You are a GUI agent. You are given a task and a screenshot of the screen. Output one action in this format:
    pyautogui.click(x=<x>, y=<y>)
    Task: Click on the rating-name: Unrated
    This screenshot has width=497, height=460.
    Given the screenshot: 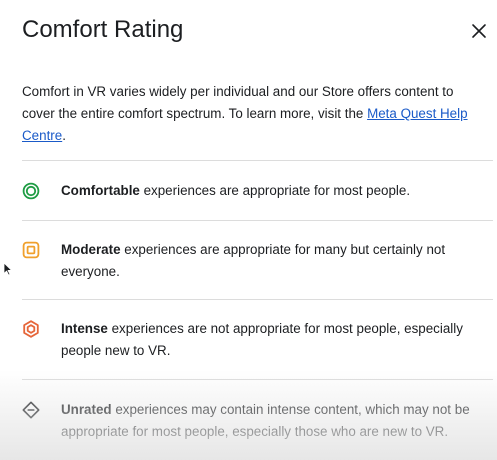 What is the action you would take?
    pyautogui.click(x=86, y=409)
    